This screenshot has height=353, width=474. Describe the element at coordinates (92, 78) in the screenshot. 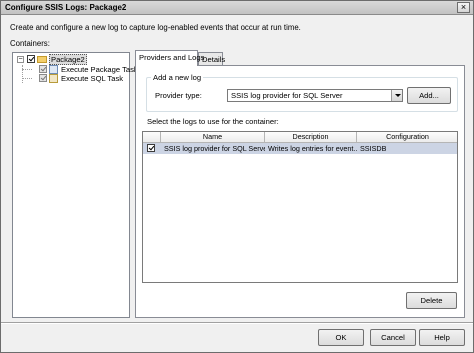

I see `tree-node-label: Execute SQL Task` at that location.